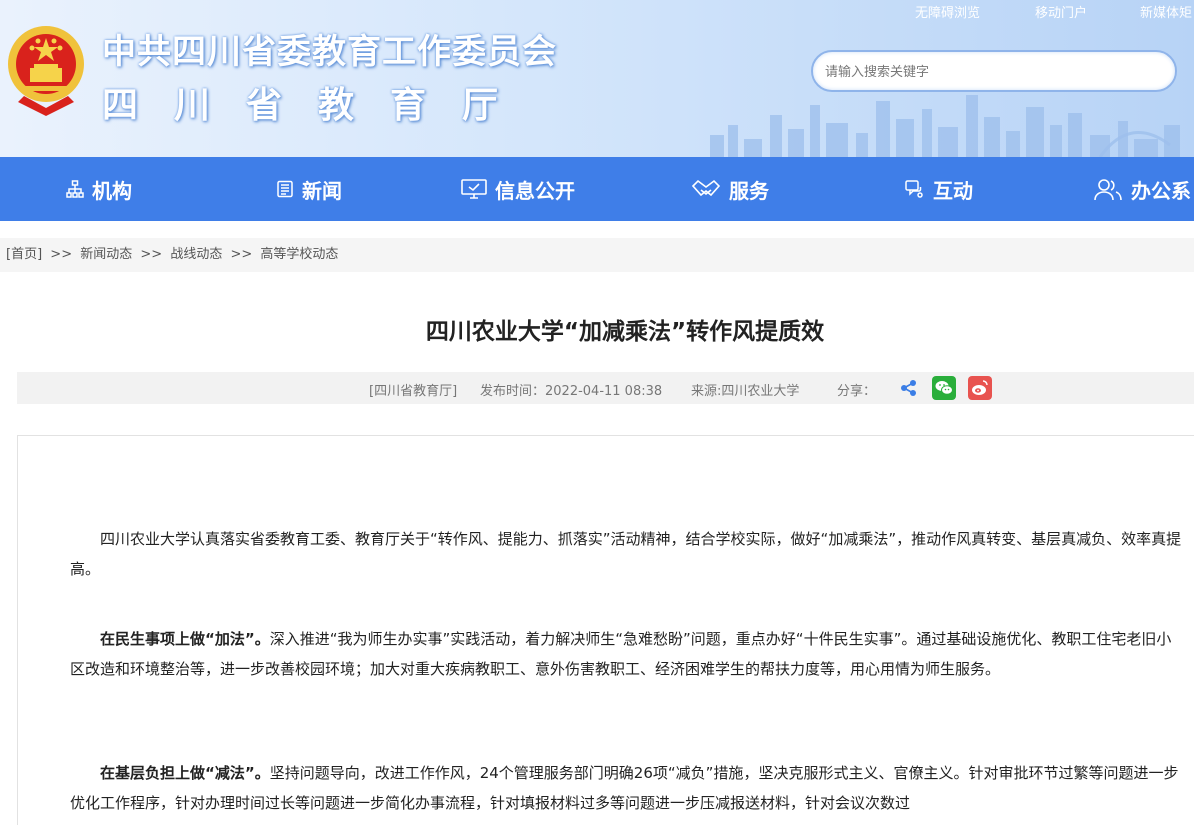  Describe the element at coordinates (474, 189) in the screenshot. I see `monitor-icon` at that location.